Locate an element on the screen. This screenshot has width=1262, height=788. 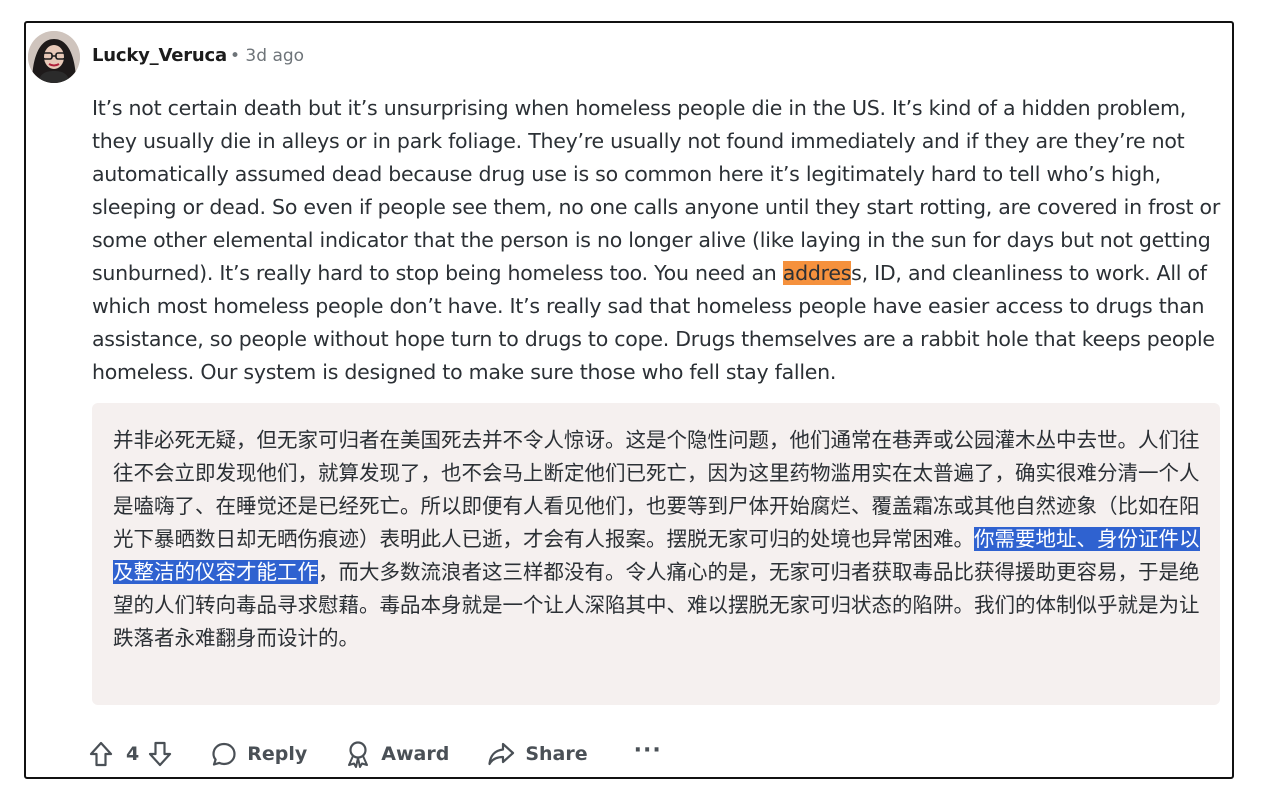
vote-count: 4 is located at coordinates (133, 754).